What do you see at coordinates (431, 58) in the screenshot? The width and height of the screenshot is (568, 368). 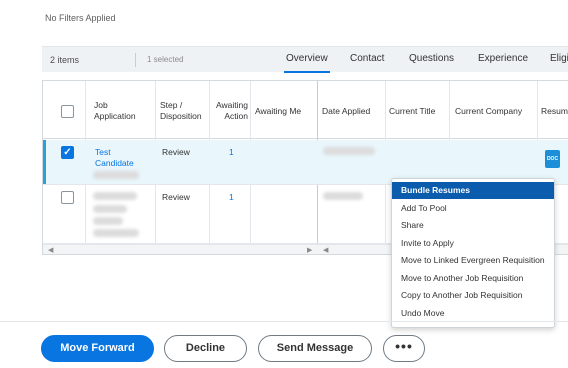 I see `tab-questions: Questions` at bounding box center [431, 58].